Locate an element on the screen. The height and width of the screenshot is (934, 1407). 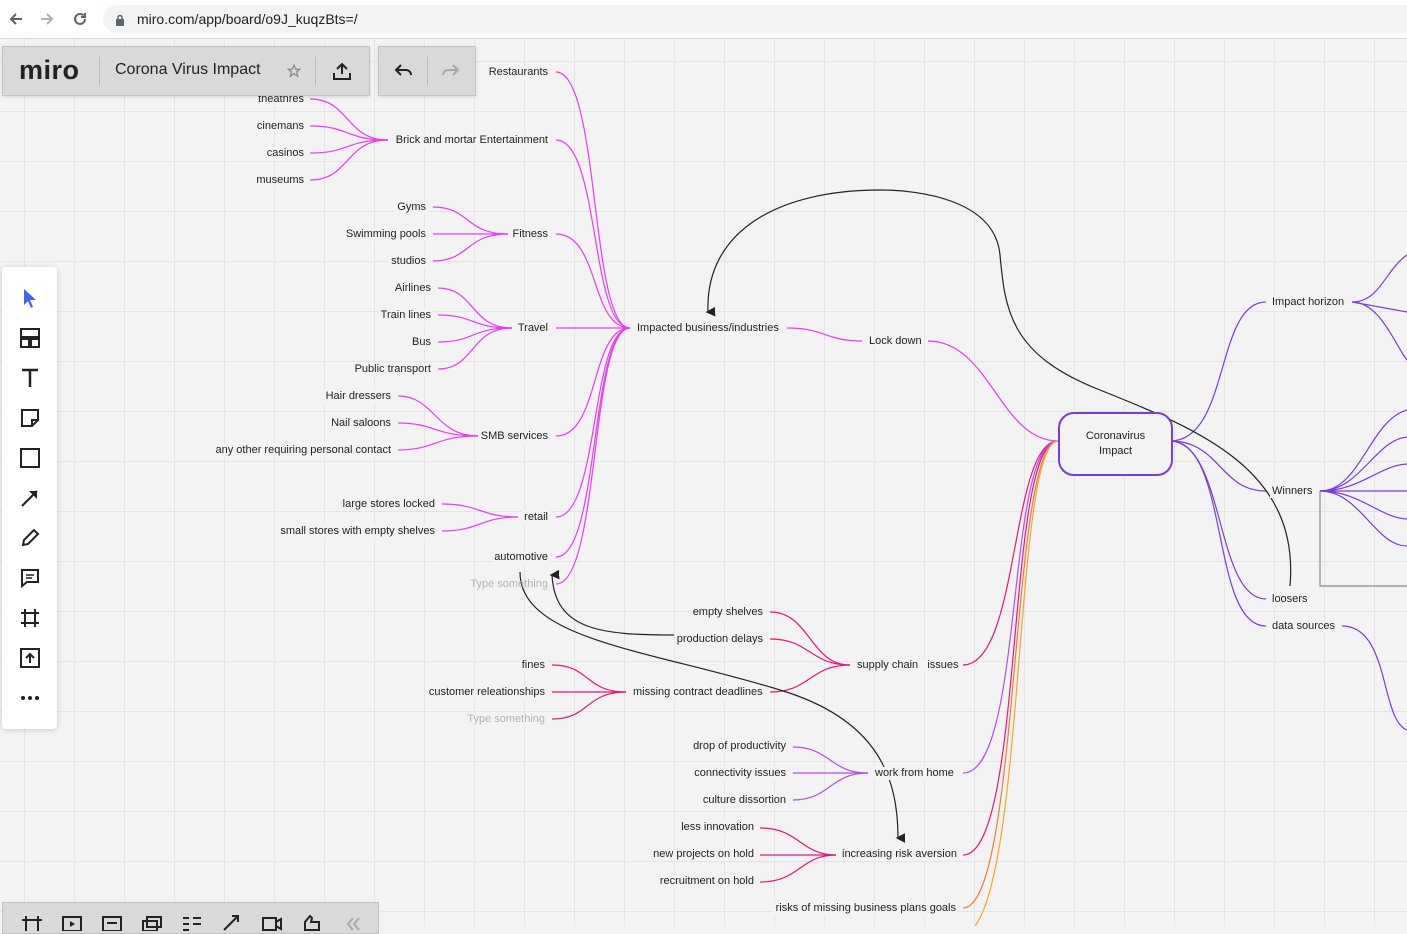
node-missing-contract: missing contract deadlines is located at coordinates (698, 692).